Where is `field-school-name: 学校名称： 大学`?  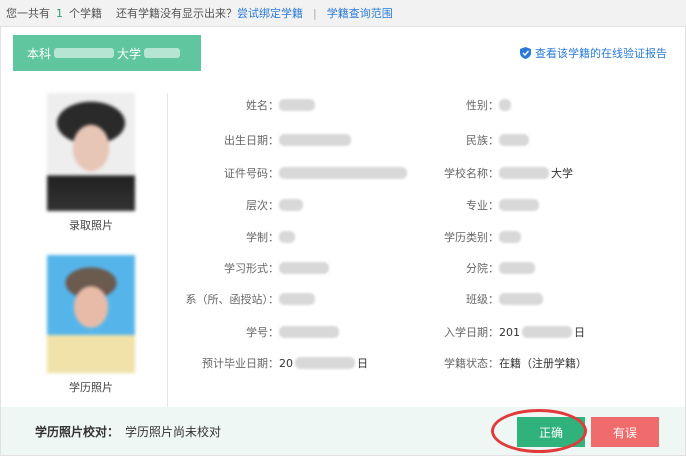
field-school-name: 学校名称： 大学 is located at coordinates (508, 173).